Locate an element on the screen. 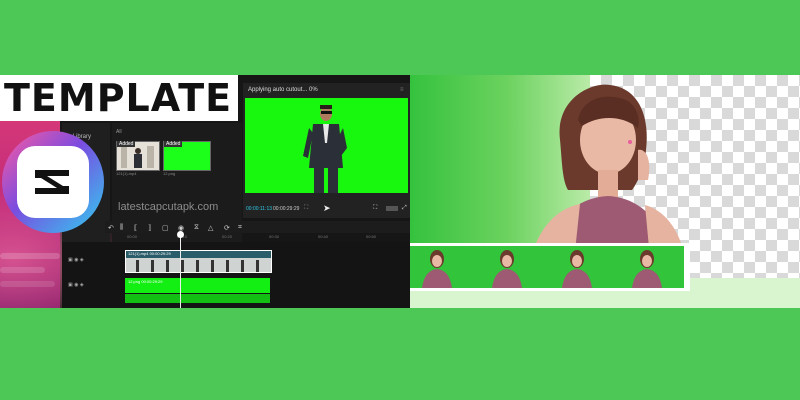 The width and height of the screenshot is (800, 400). media-name: 12.png is located at coordinates (169, 173).